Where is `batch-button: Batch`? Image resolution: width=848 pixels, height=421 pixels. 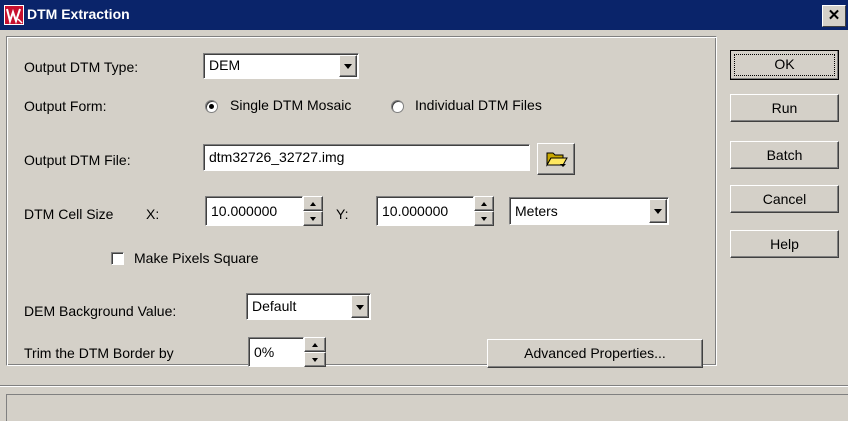 batch-button: Batch is located at coordinates (784, 155).